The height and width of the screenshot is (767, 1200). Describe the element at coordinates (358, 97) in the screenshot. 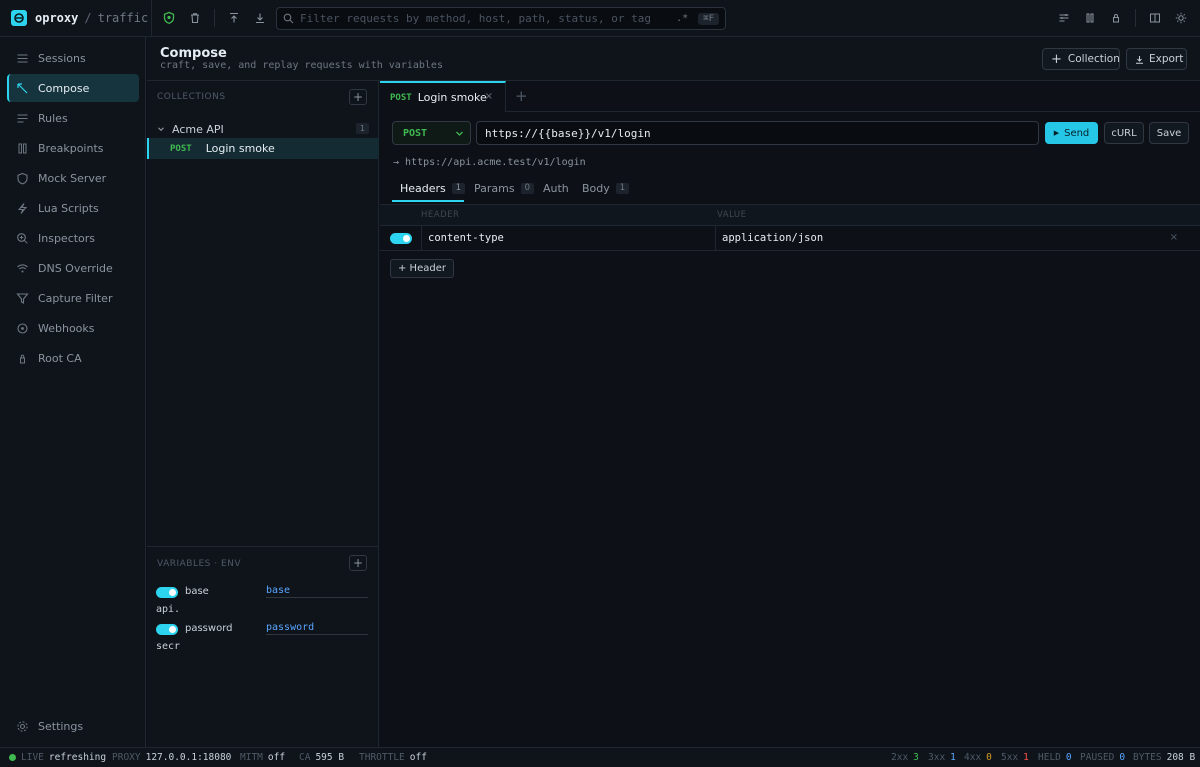

I see `add-collection-button: +` at that location.